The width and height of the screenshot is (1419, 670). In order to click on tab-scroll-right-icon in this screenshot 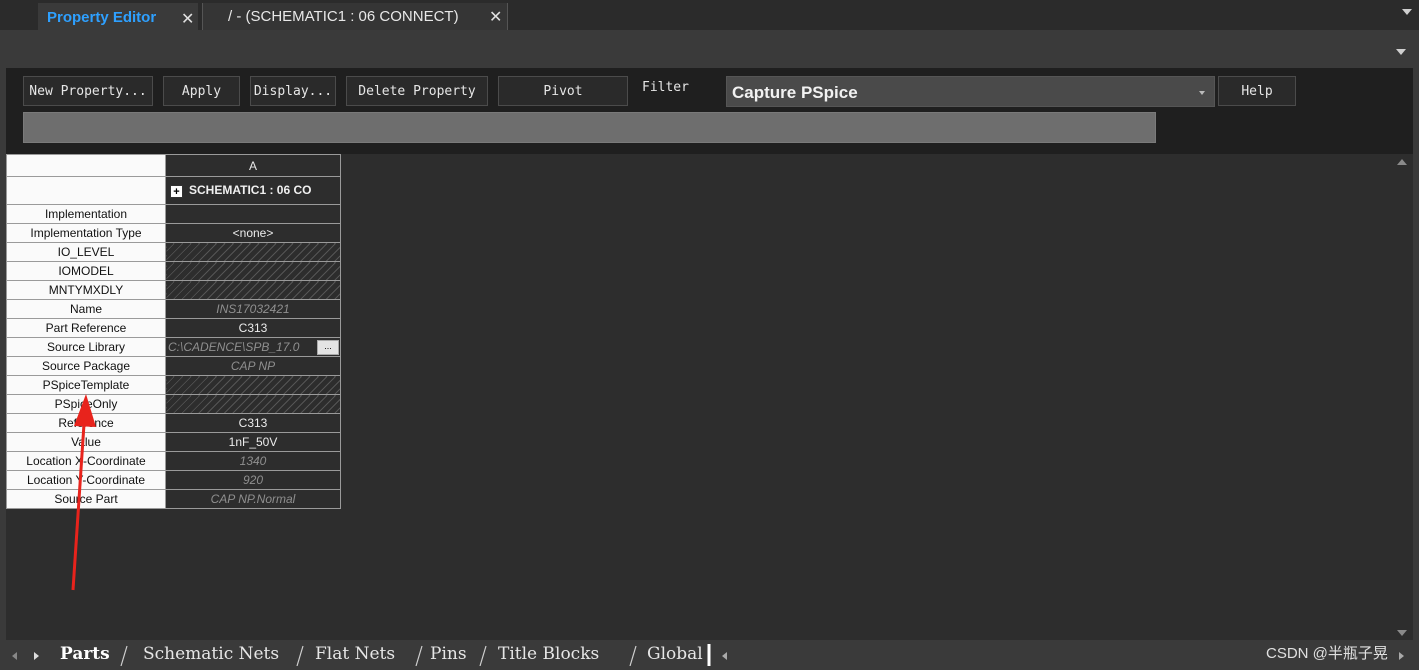, I will do `click(36, 656)`.